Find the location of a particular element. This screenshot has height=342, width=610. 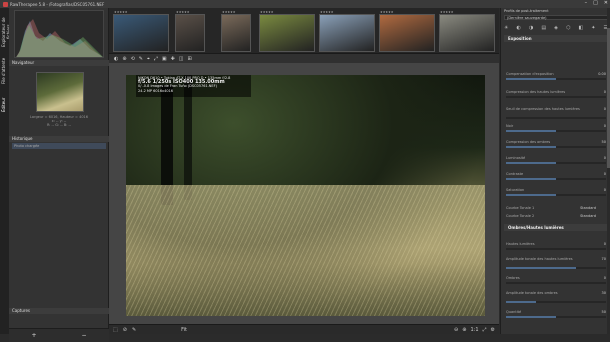

window-controls: – □ ✕ is located at coordinates (596, 3).